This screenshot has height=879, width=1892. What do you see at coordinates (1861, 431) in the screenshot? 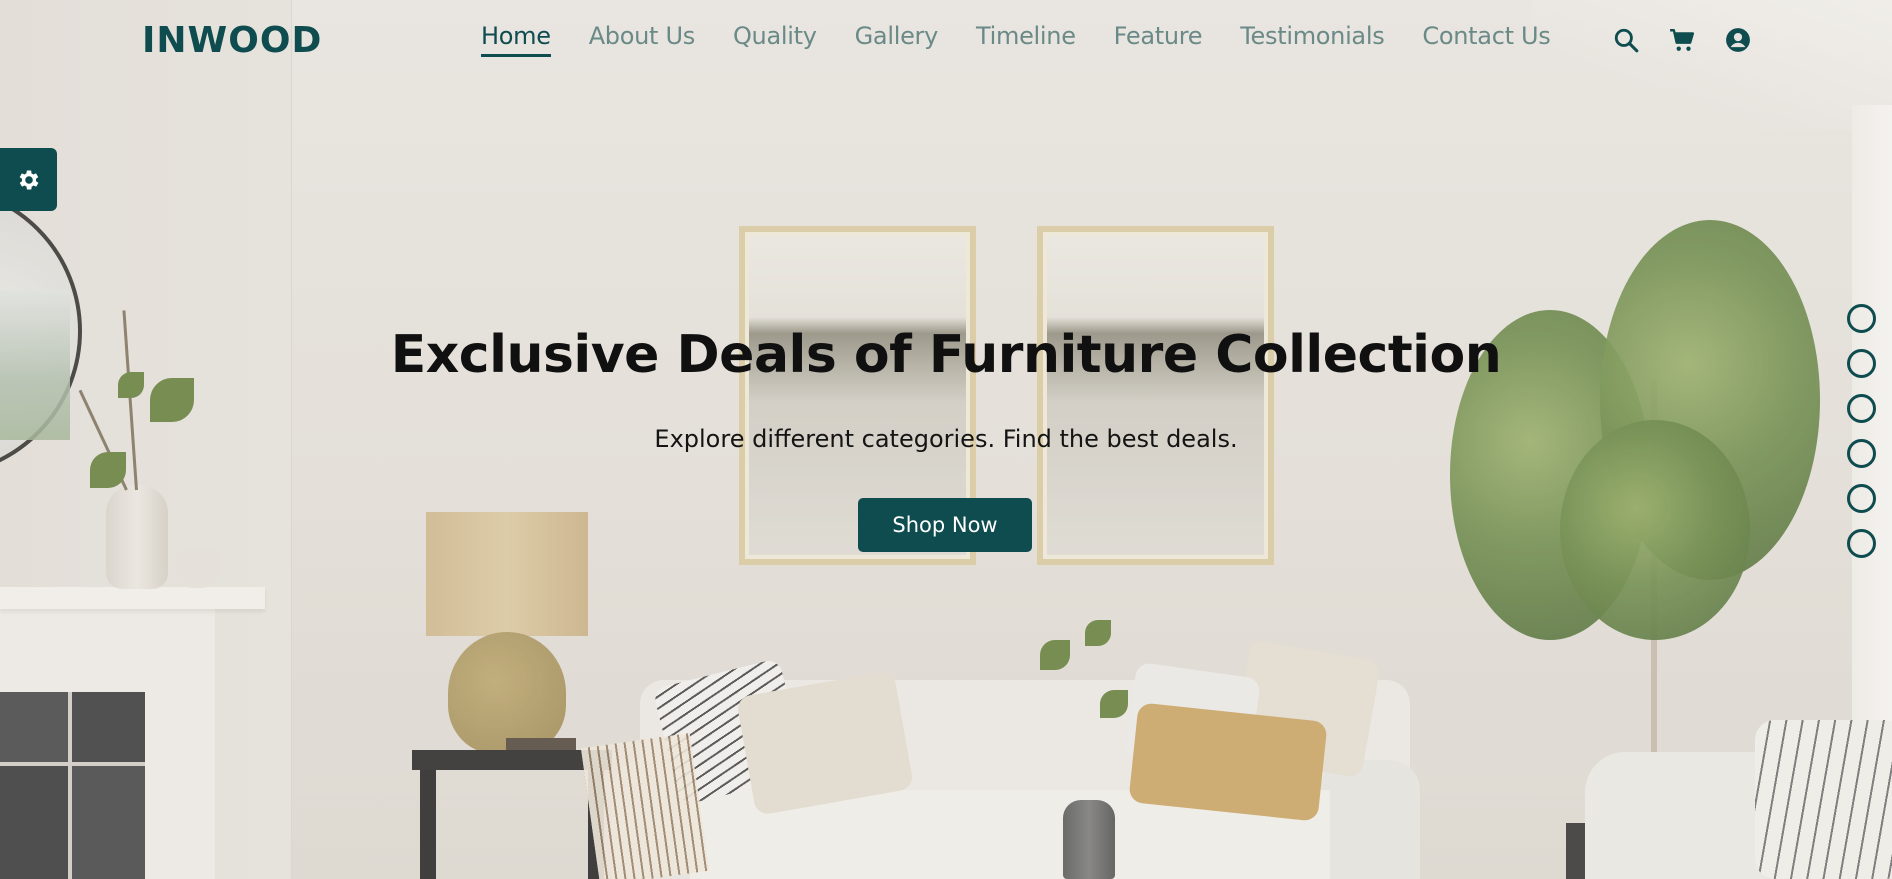
I see `section-dots-nav` at bounding box center [1861, 431].